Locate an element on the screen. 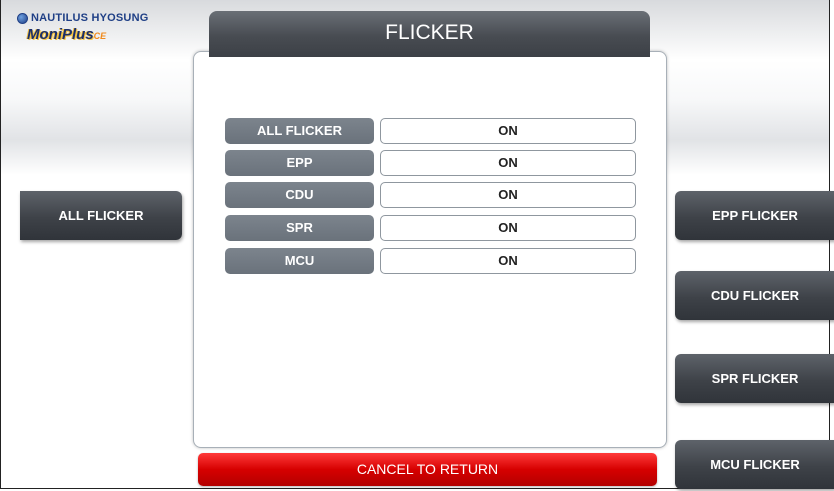 This screenshot has width=834, height=491. status-label: MCU is located at coordinates (299, 261).